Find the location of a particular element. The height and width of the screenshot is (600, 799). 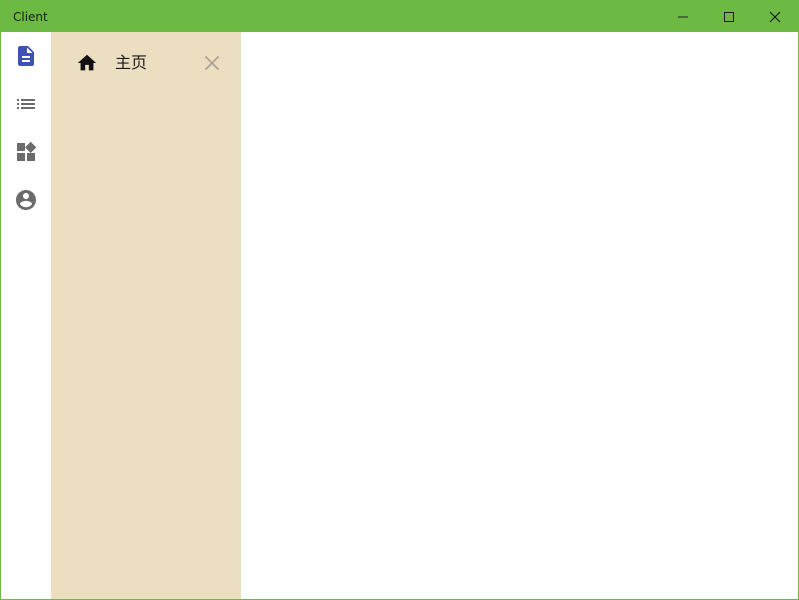

minimize-icon is located at coordinates (683, 16).